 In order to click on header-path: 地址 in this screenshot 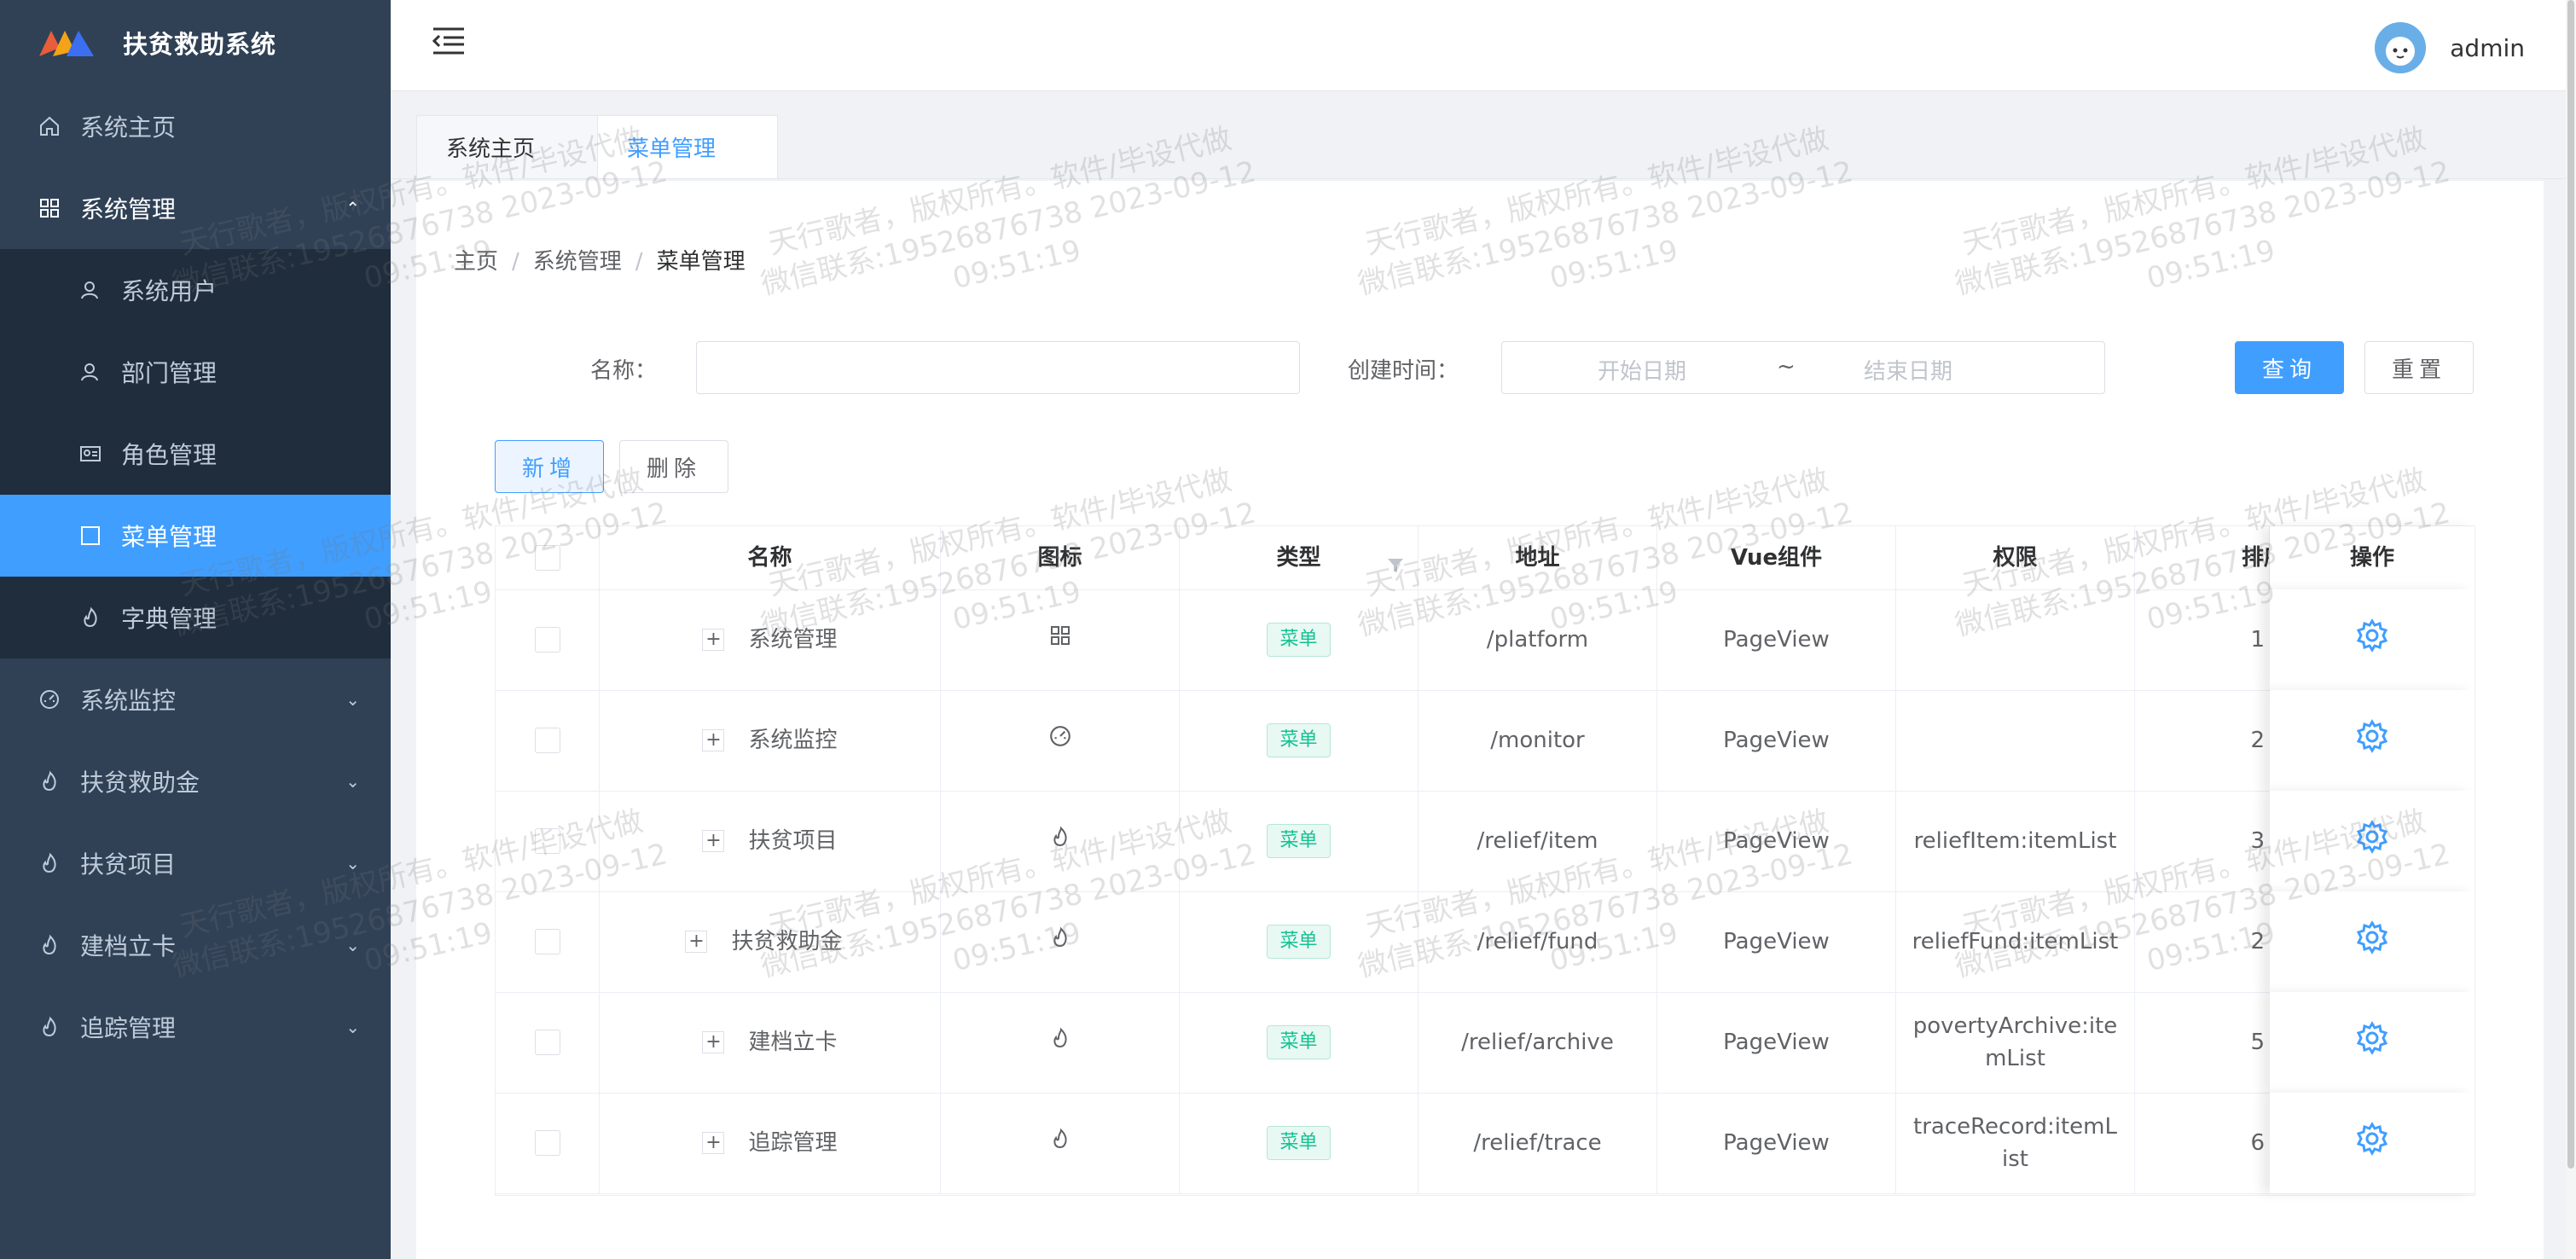, I will do `click(1538, 557)`.